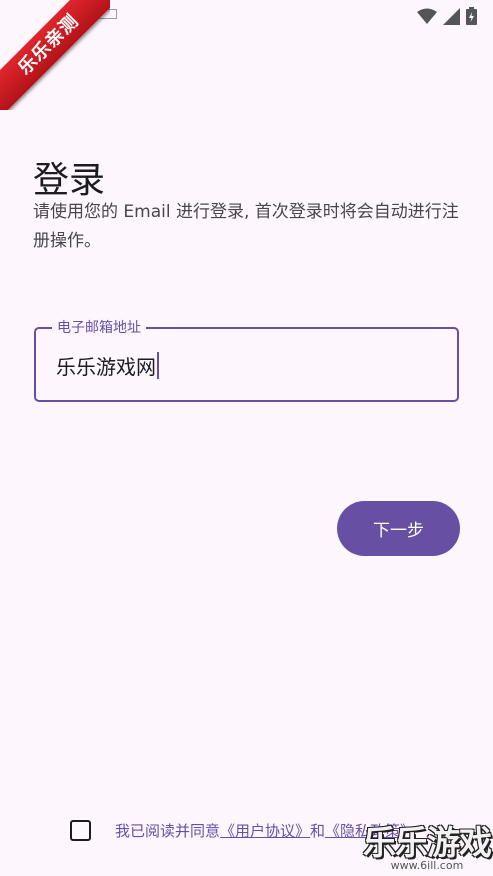  What do you see at coordinates (427, 16) in the screenshot?
I see `wifi-icon` at bounding box center [427, 16].